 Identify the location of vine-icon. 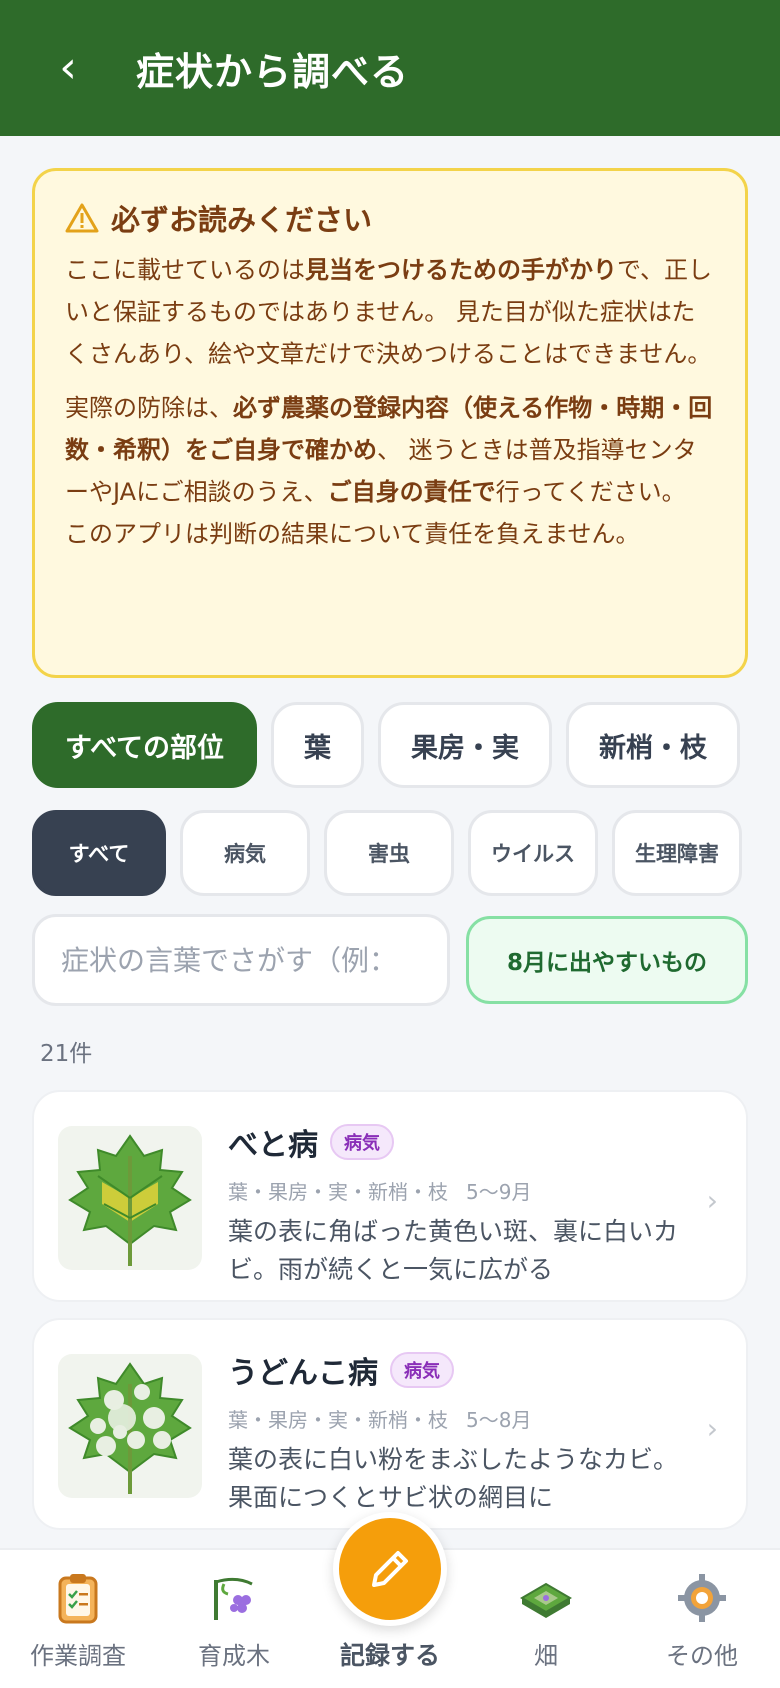
(233, 1598).